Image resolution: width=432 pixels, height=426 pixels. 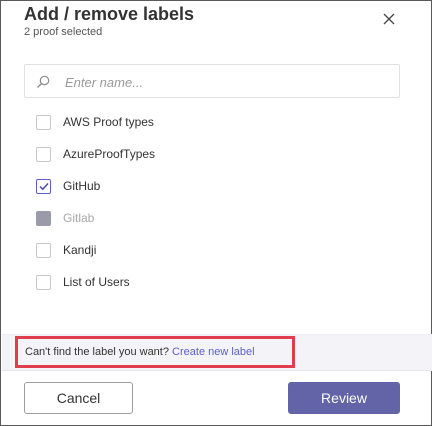 I want to click on label-item-azureprooftypes: AzureProofTypes, so click(x=186, y=154).